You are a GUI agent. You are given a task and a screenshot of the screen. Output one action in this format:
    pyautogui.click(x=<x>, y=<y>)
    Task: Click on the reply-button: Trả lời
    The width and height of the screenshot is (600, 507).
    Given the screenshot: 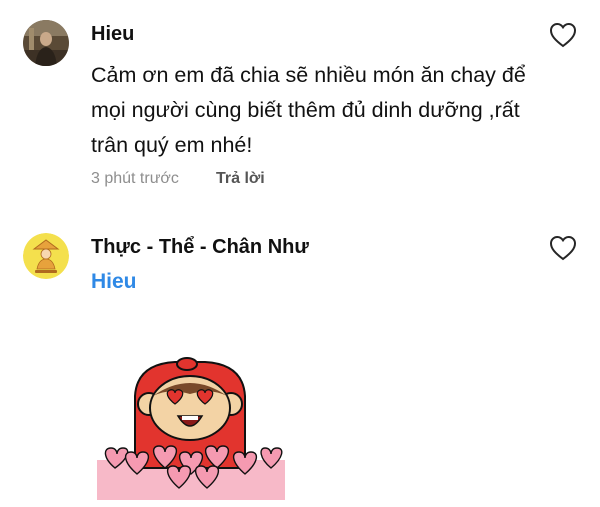 What is the action you would take?
    pyautogui.click(x=240, y=179)
    